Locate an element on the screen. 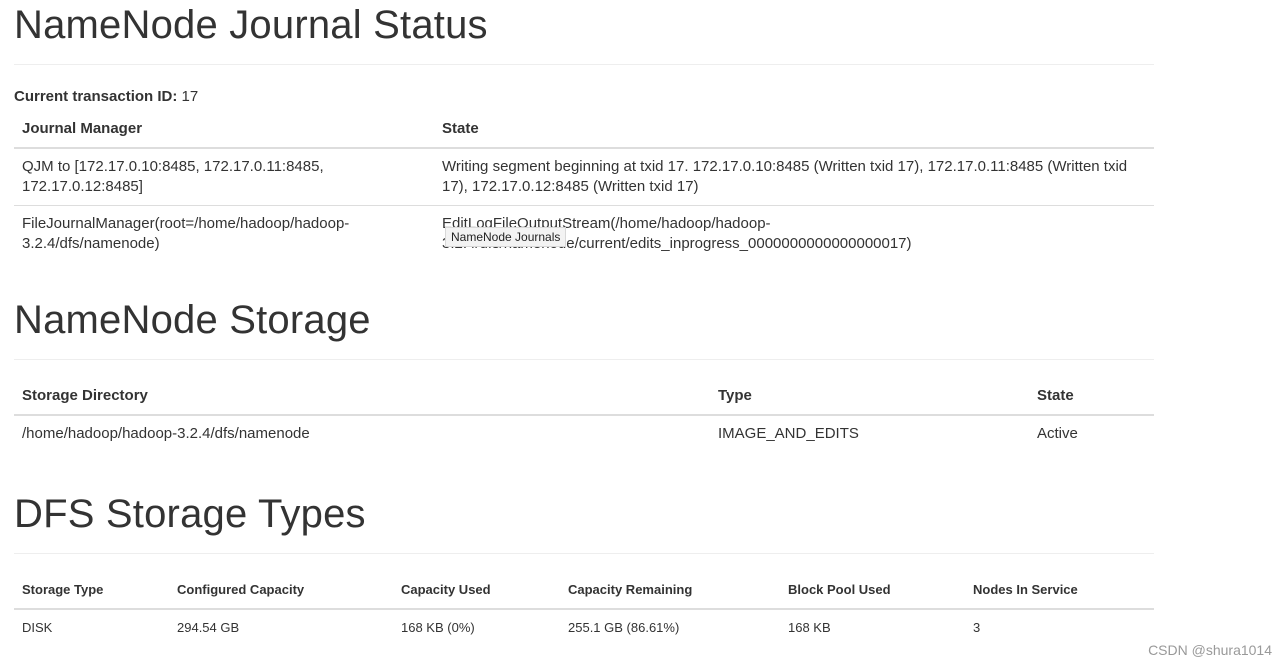 This screenshot has height=666, width=1286. current-txid-label: Current transaction ID: is located at coordinates (96, 96).